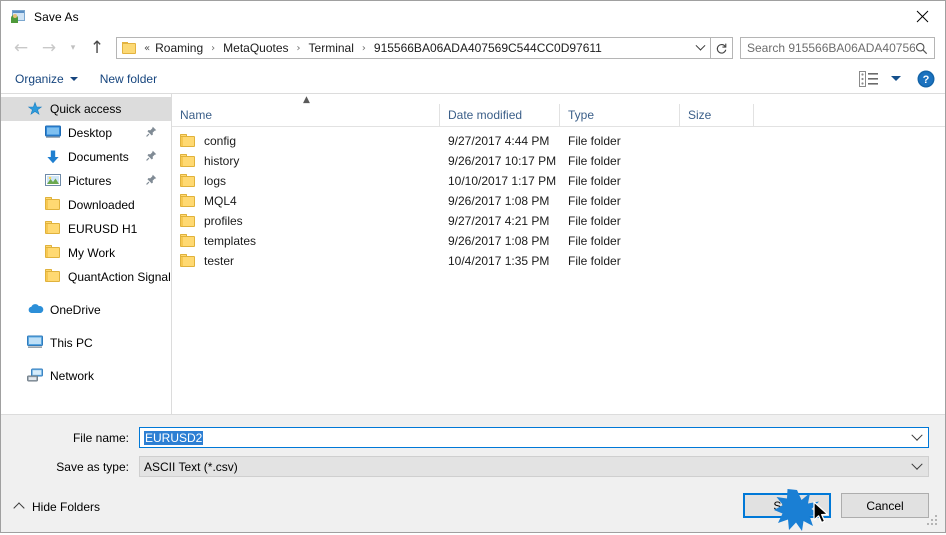 The image size is (946, 535). Describe the element at coordinates (101, 205) in the screenshot. I see `sidebar-item-label: Downloaded` at that location.